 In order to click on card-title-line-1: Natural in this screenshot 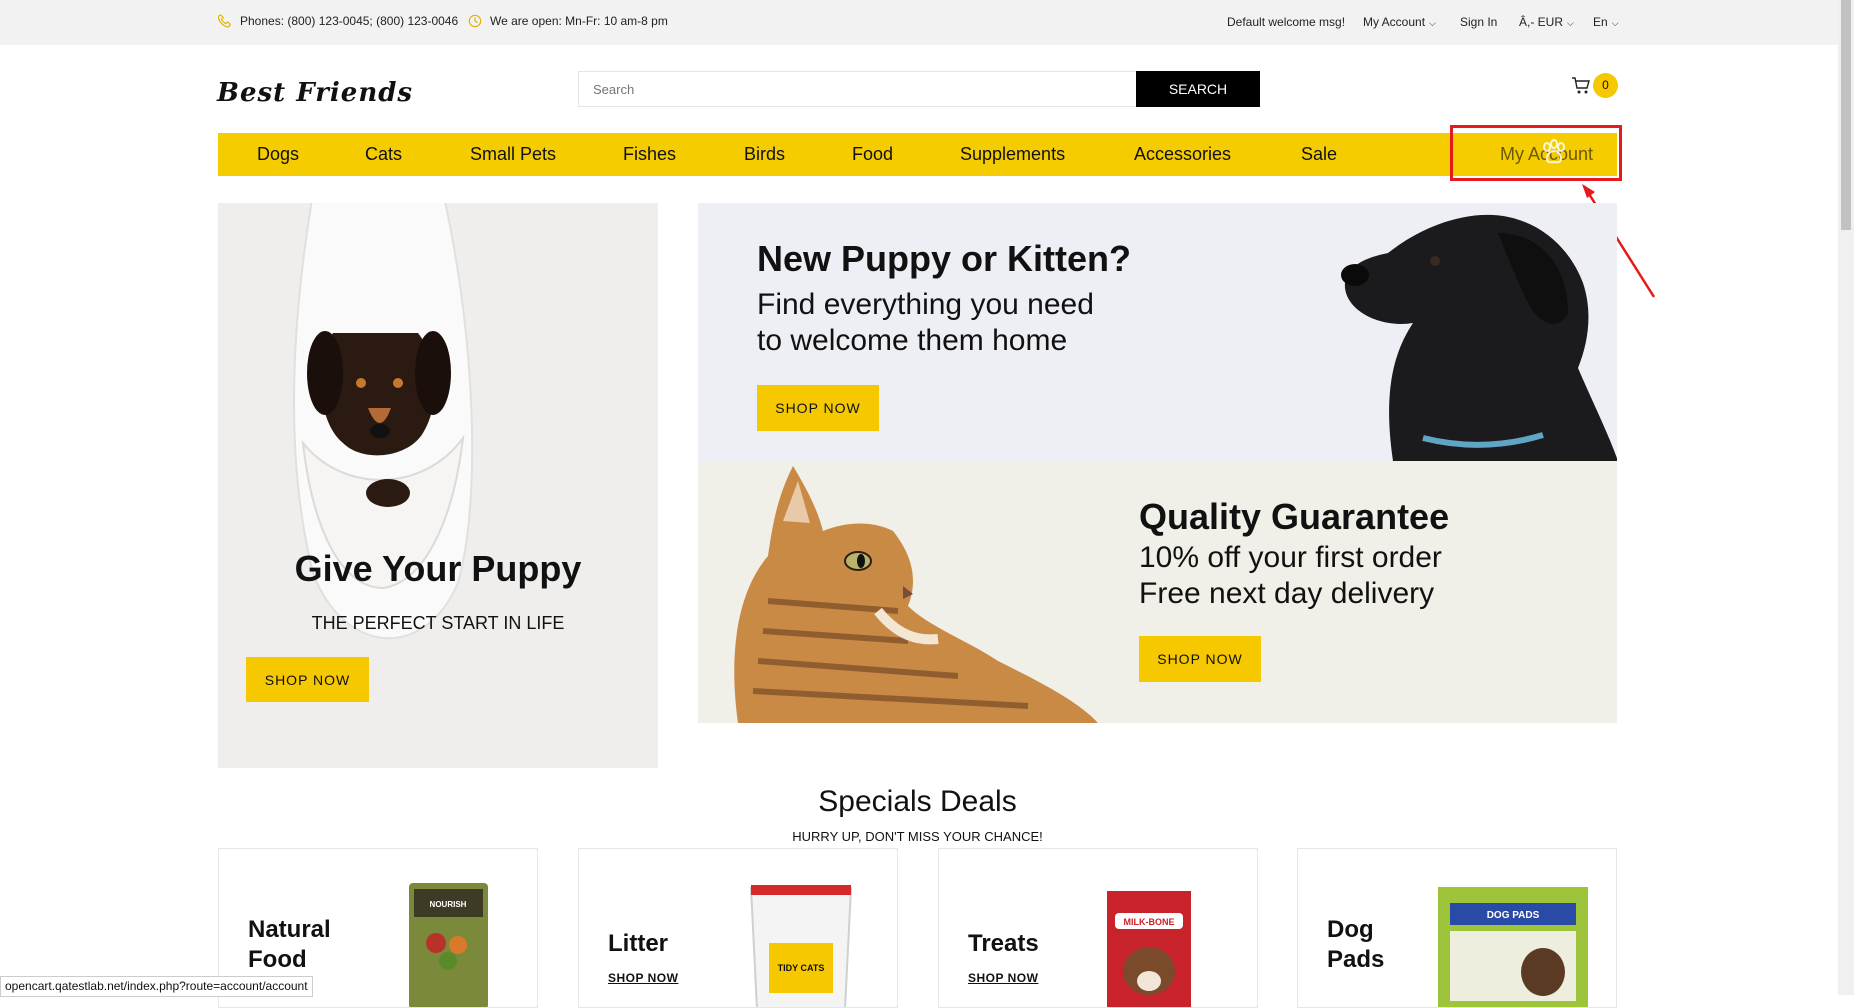, I will do `click(289, 929)`.